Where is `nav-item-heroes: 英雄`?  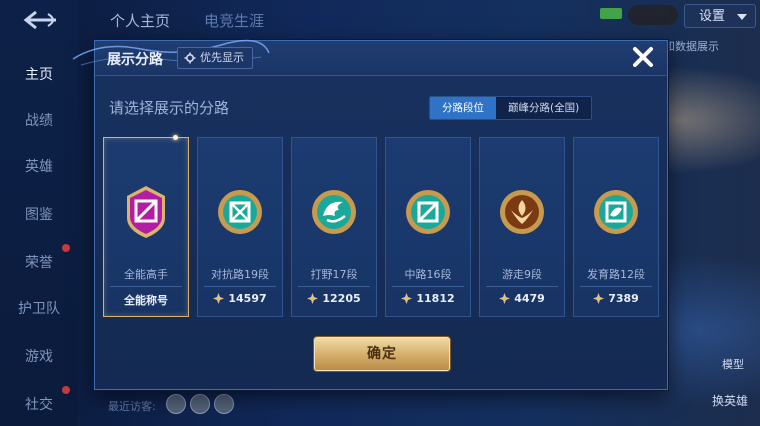
nav-item-heroes: 英雄 is located at coordinates (39, 166).